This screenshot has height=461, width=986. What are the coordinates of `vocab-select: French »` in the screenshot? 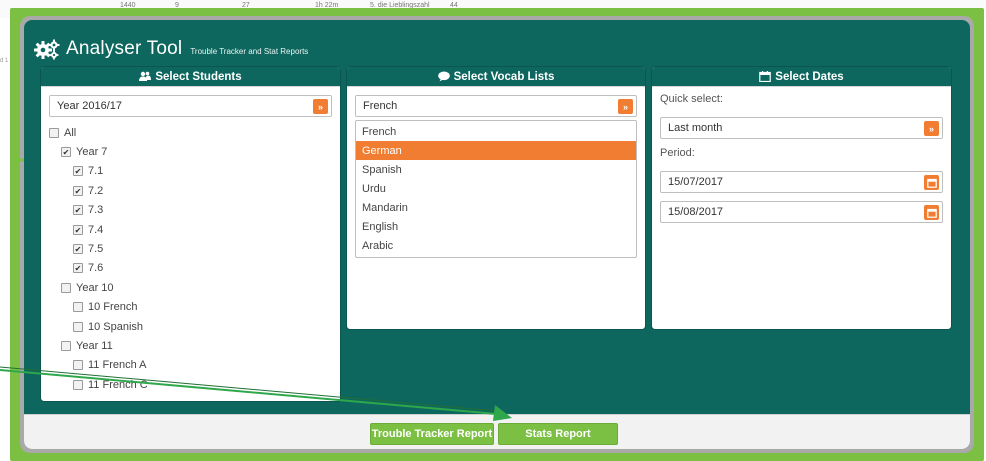 It's located at (496, 106).